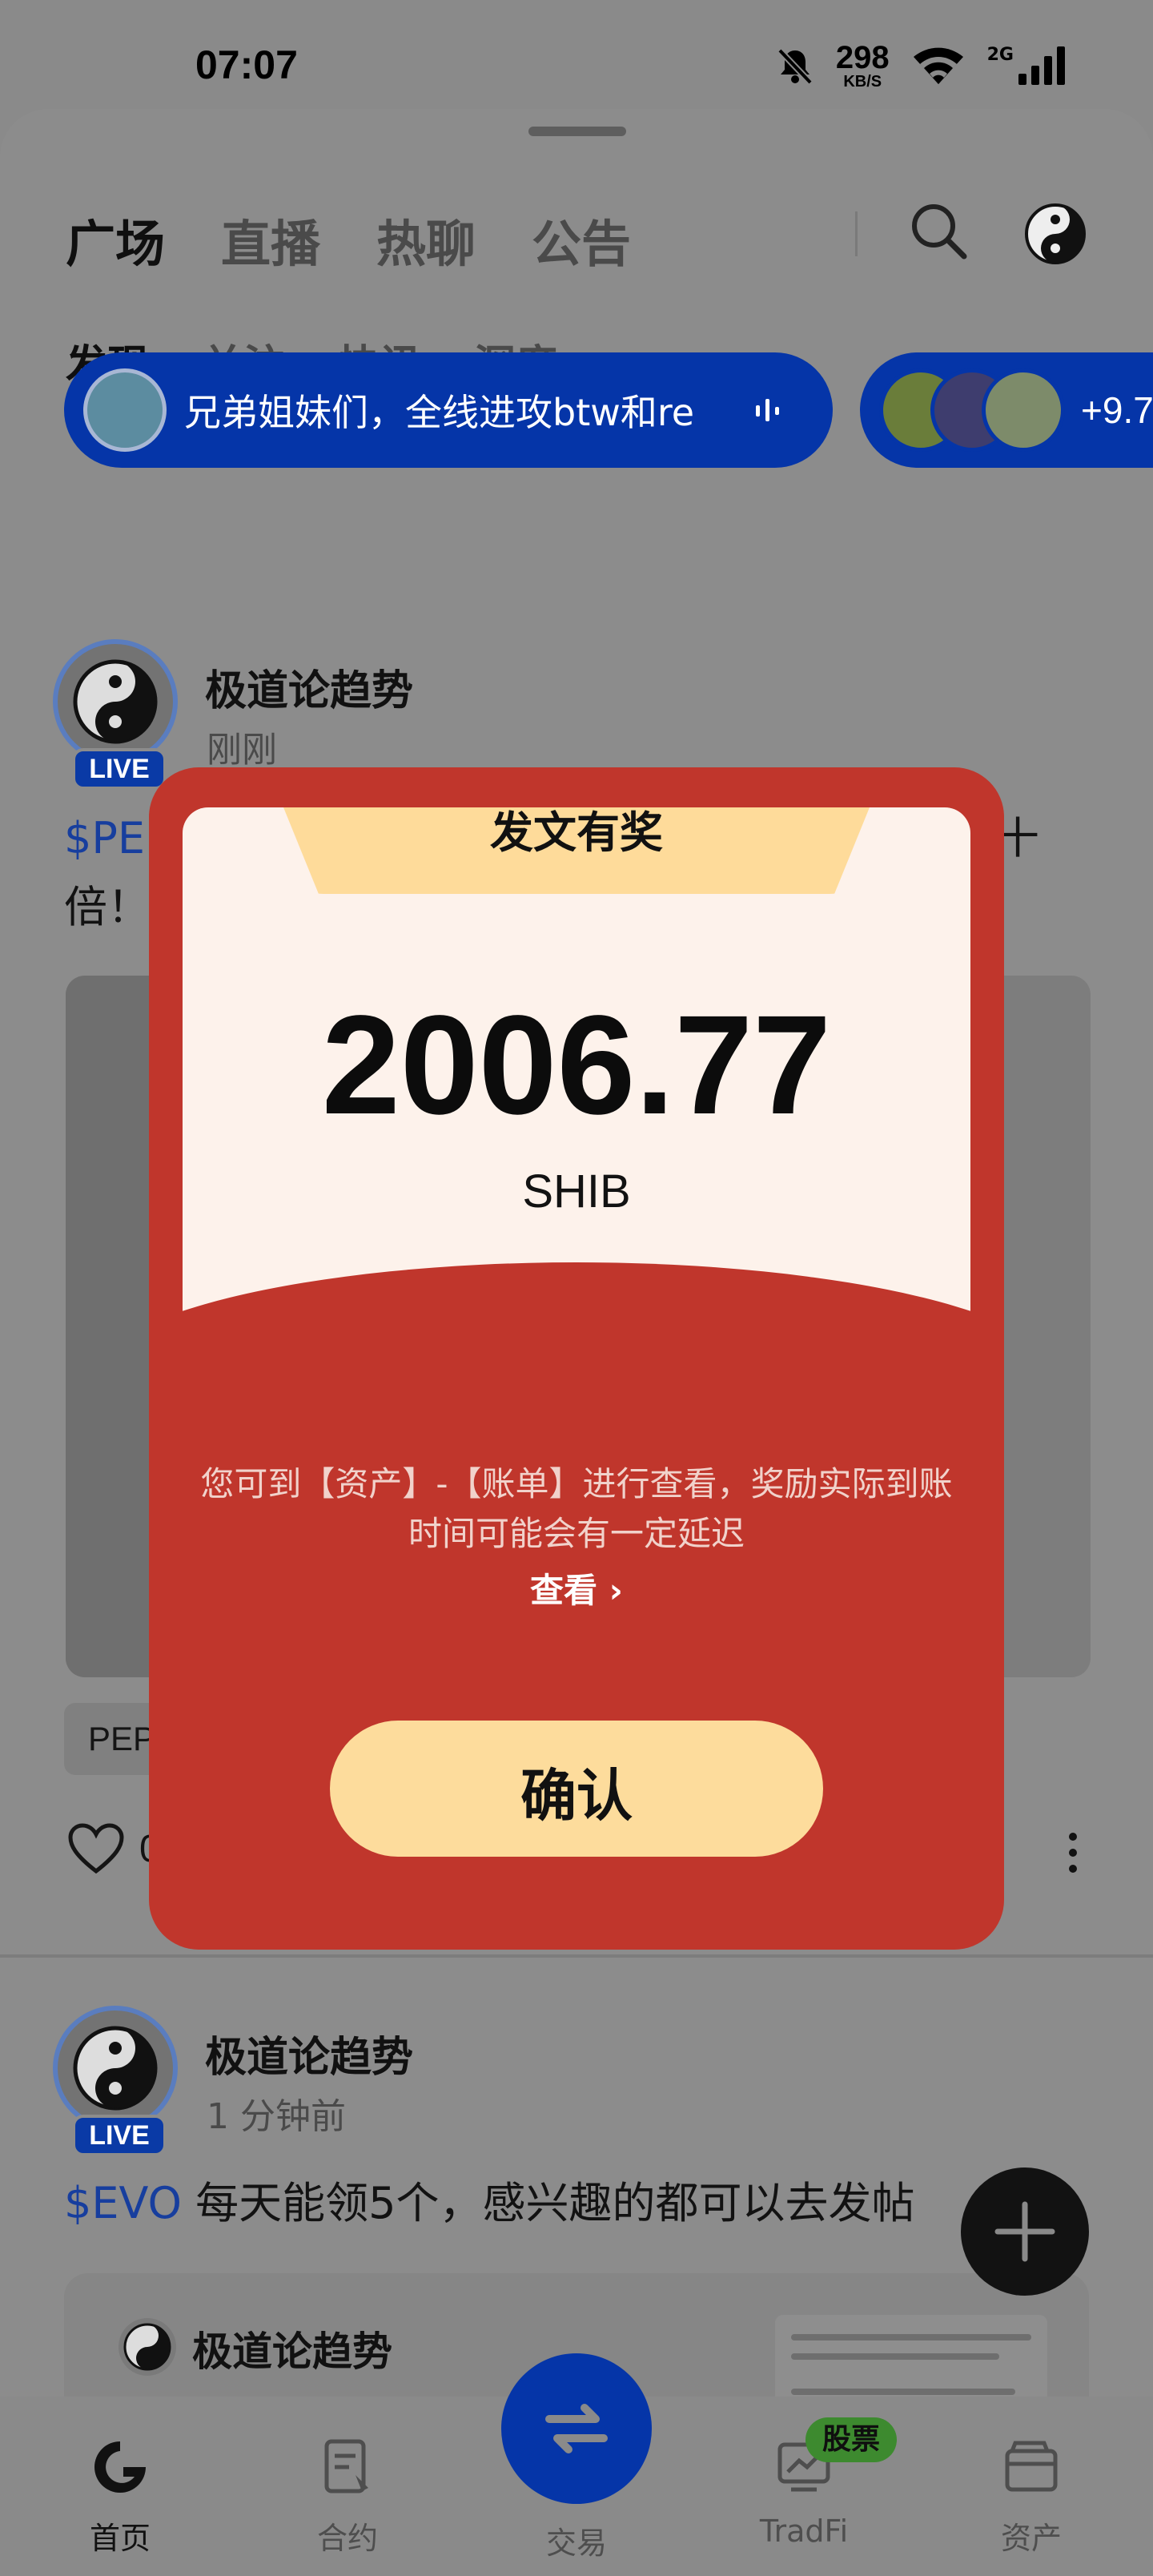 Image resolution: width=1153 pixels, height=2576 pixels. What do you see at coordinates (576, 1191) in the screenshot?
I see `reward-unit: SHIB` at bounding box center [576, 1191].